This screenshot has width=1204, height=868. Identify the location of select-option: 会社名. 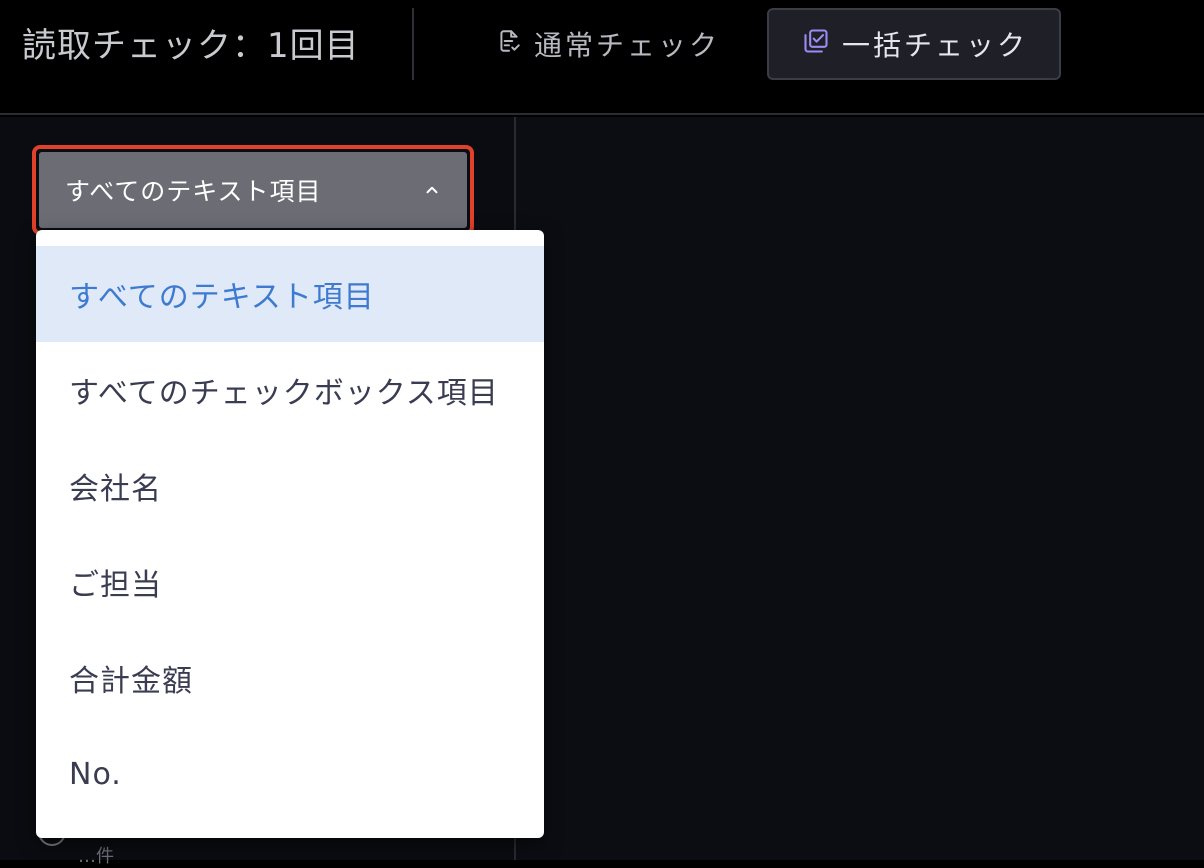
(290, 486).